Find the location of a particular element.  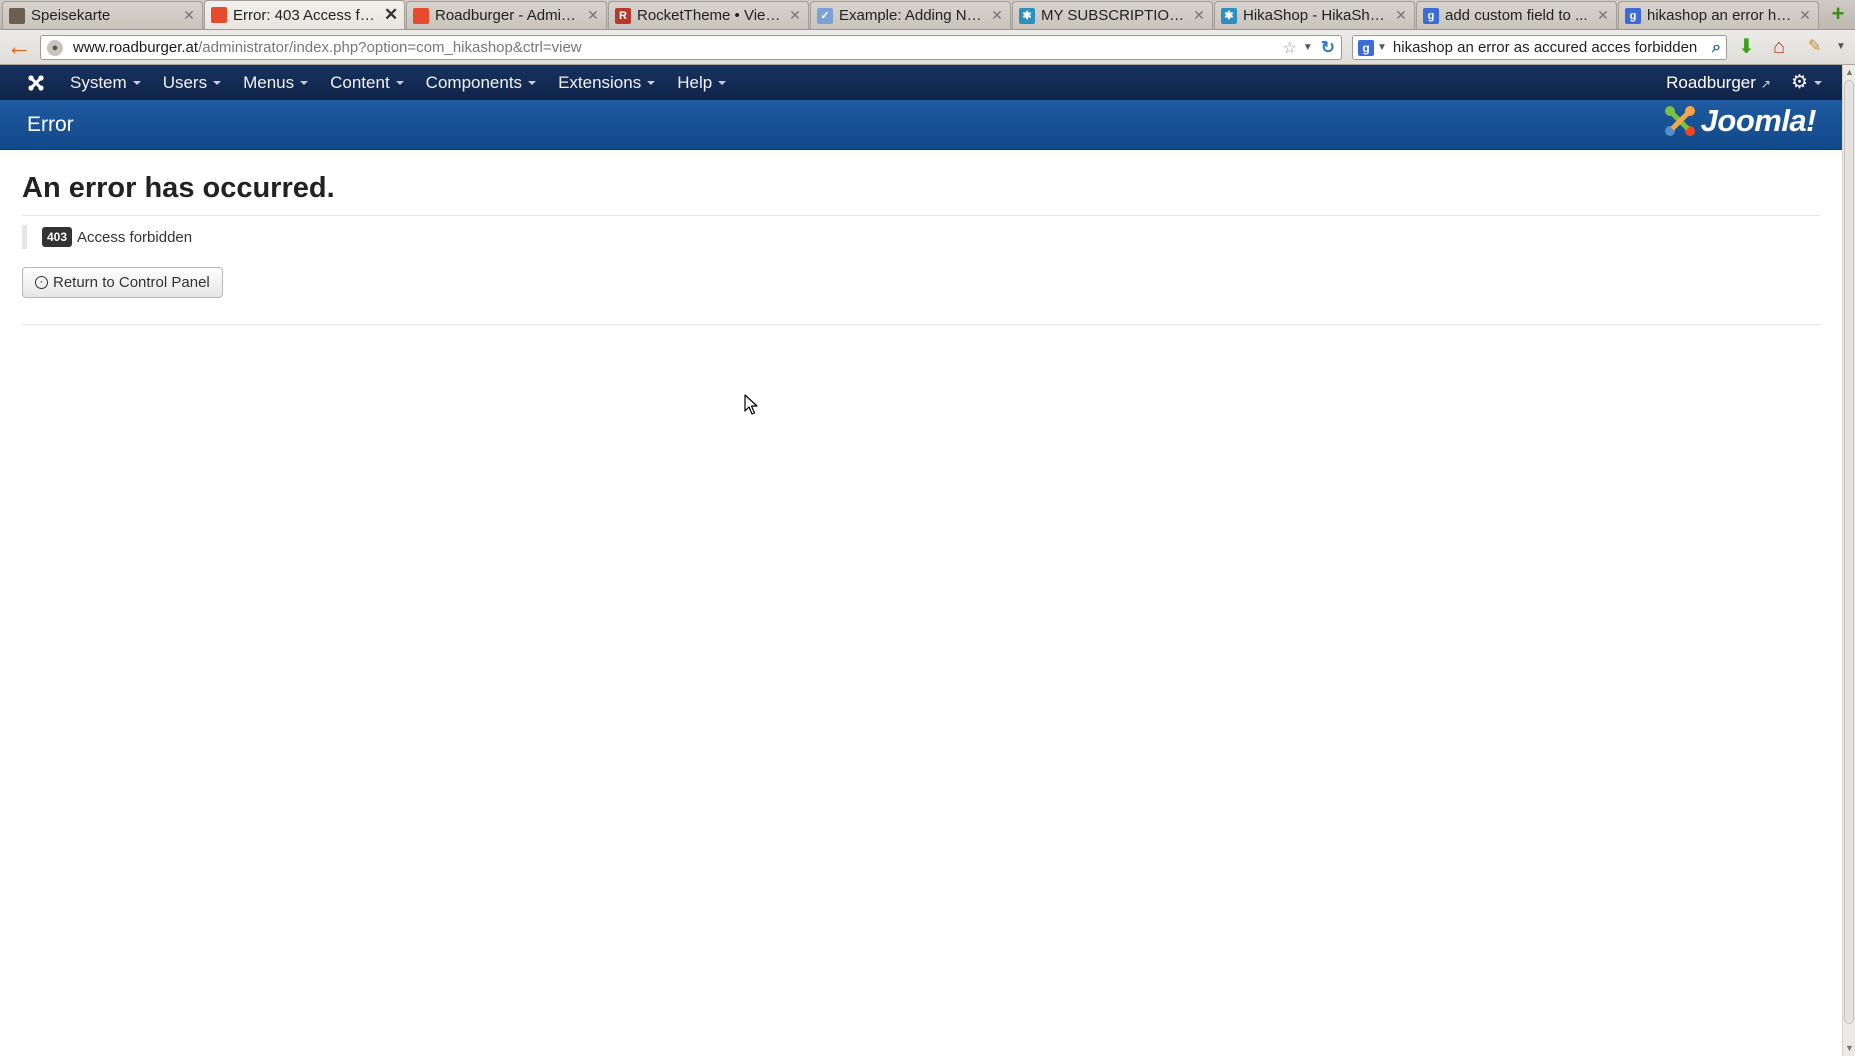

joomla-logo: Joomla! is located at coordinates (1740, 121).